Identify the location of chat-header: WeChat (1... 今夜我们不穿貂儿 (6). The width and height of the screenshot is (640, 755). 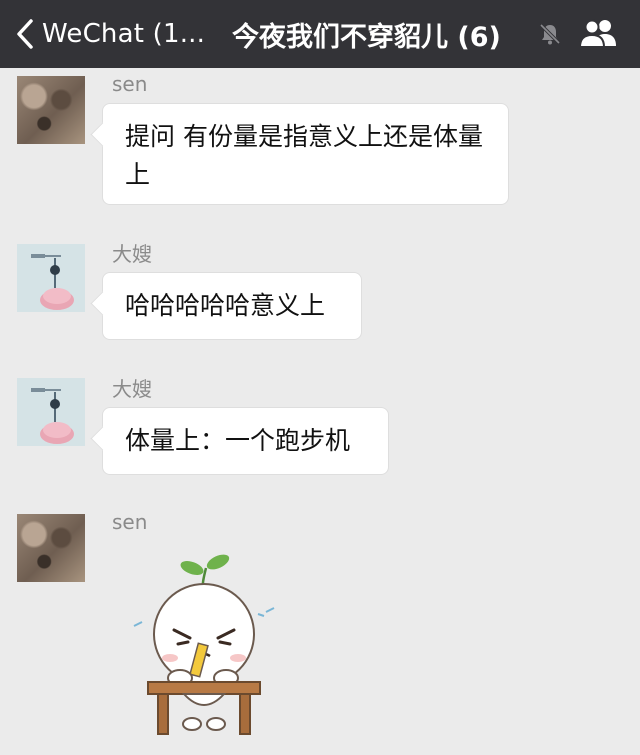
(320, 34).